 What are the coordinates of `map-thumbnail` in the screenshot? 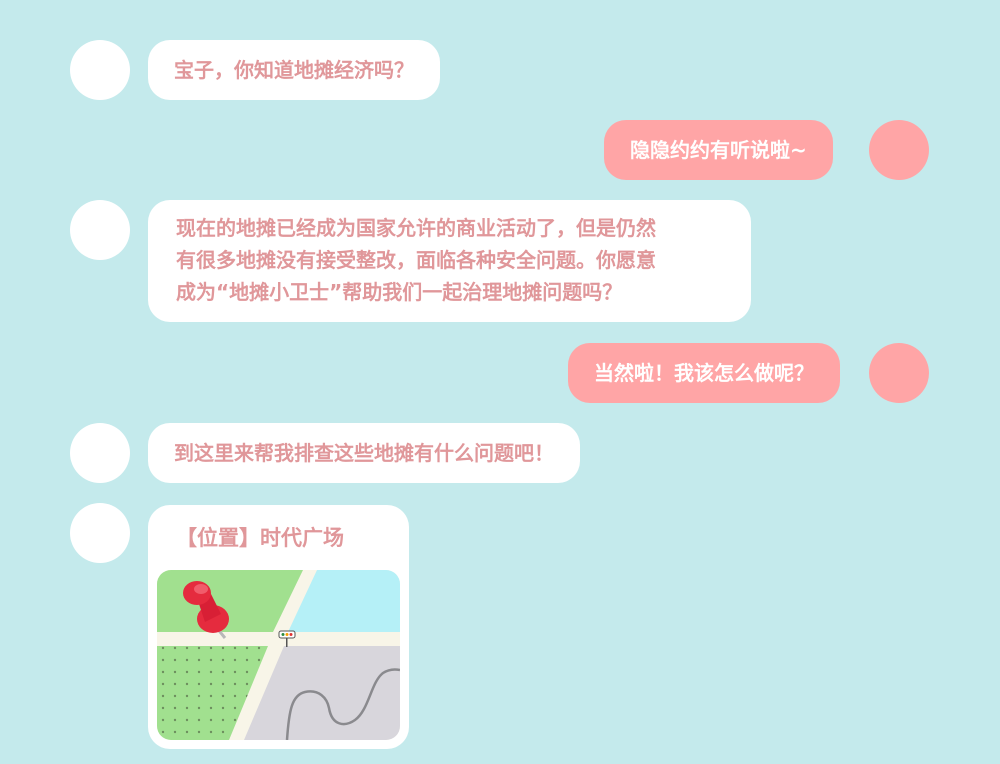 It's located at (278, 655).